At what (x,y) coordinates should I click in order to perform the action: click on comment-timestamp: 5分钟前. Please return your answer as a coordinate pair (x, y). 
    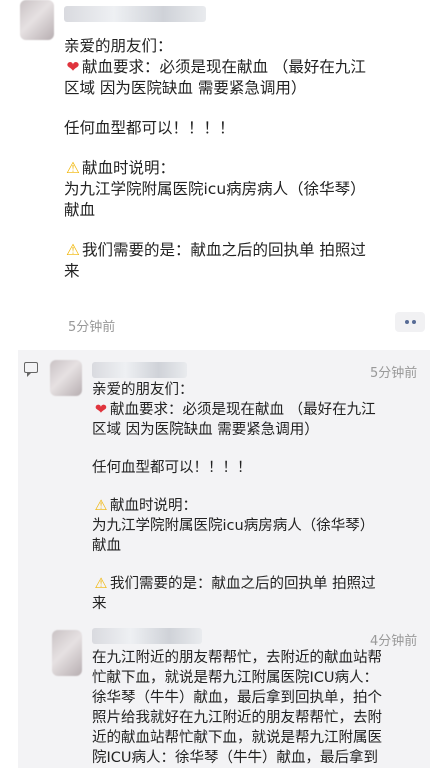
    Looking at the image, I should click on (394, 373).